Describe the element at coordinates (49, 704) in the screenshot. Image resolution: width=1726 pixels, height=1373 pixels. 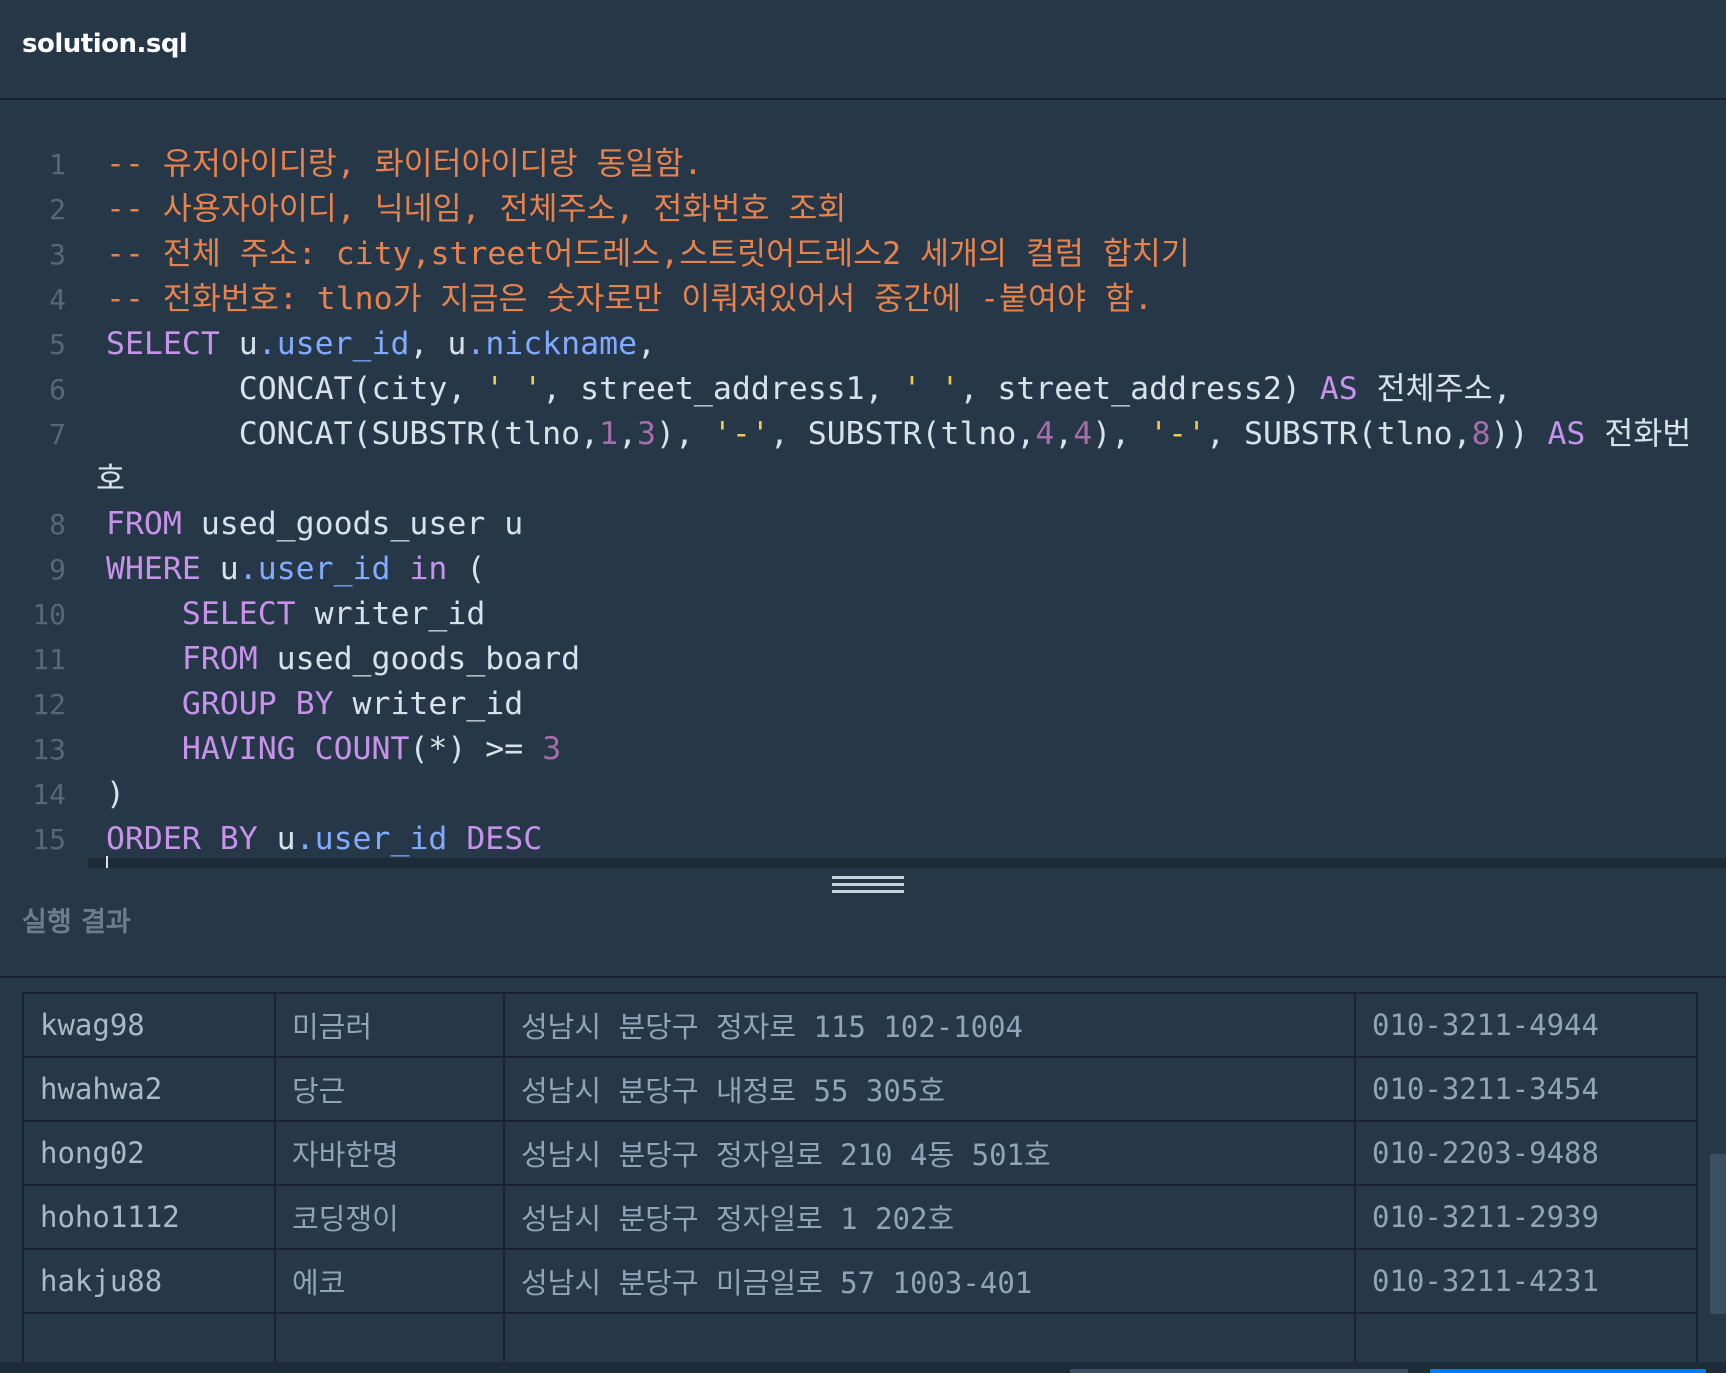
I see `line-number: 12` at that location.